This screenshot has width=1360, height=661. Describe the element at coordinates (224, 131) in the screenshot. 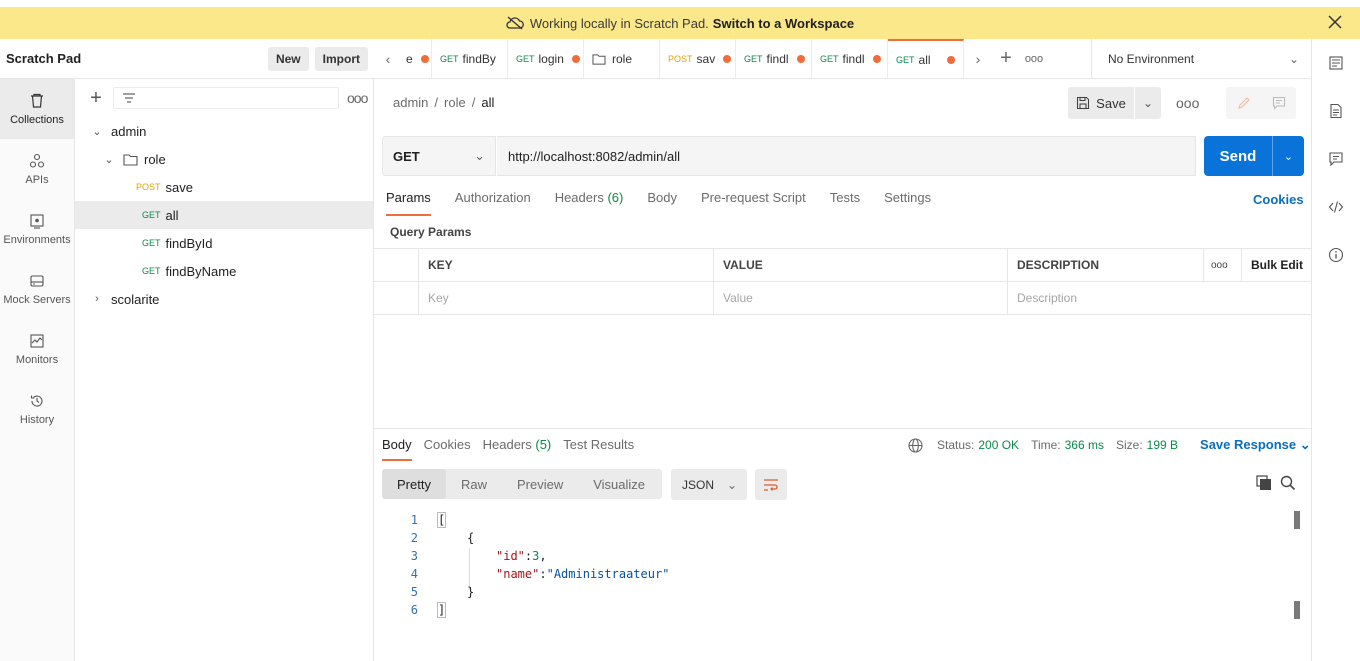

I see `tree-collection-admin: ⌄ admin` at that location.